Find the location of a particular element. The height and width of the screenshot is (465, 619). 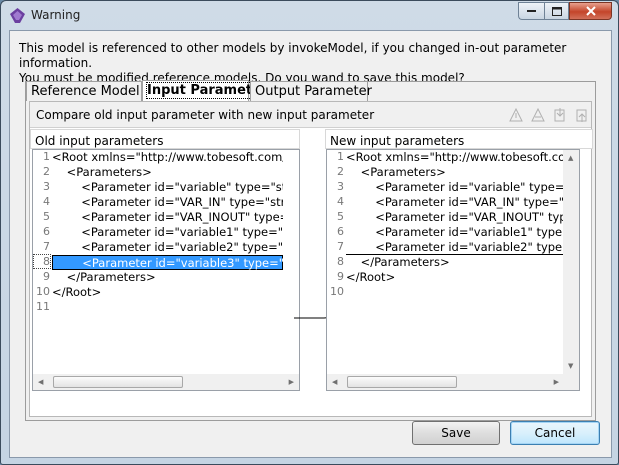

window-title: Warning is located at coordinates (56, 15).